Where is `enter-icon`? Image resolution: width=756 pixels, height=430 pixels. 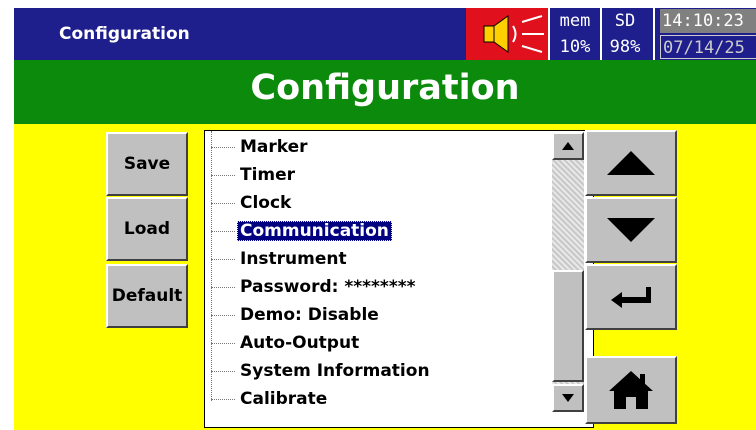
enter-icon is located at coordinates (631, 297).